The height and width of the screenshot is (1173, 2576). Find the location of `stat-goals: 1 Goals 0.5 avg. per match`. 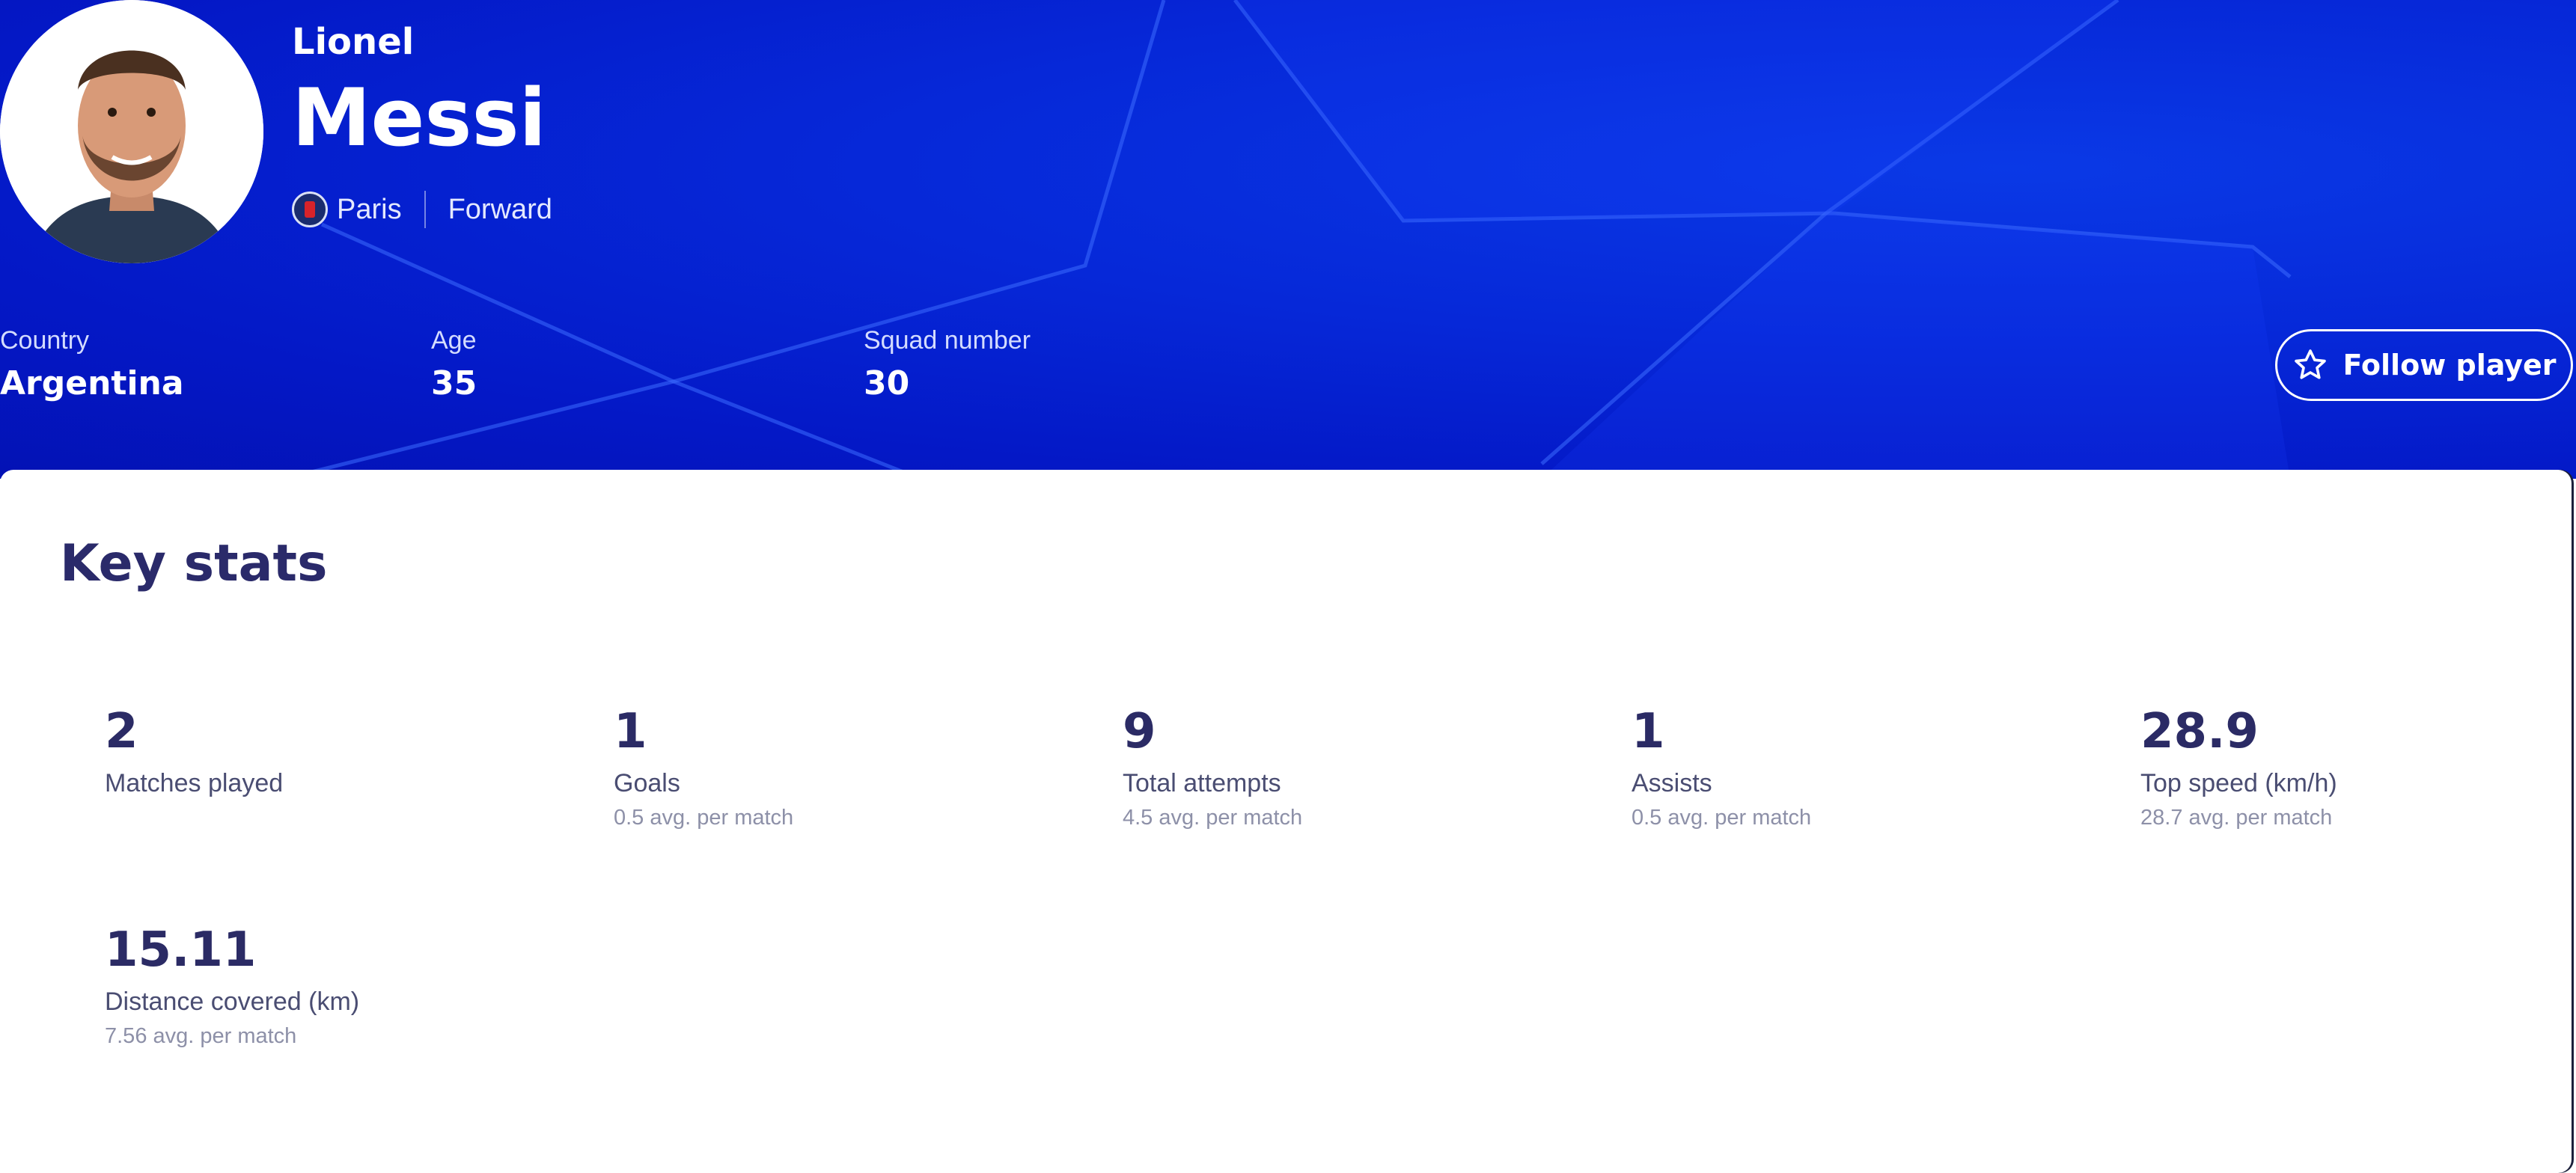

stat-goals: 1 Goals 0.5 avg. per match is located at coordinates (704, 769).